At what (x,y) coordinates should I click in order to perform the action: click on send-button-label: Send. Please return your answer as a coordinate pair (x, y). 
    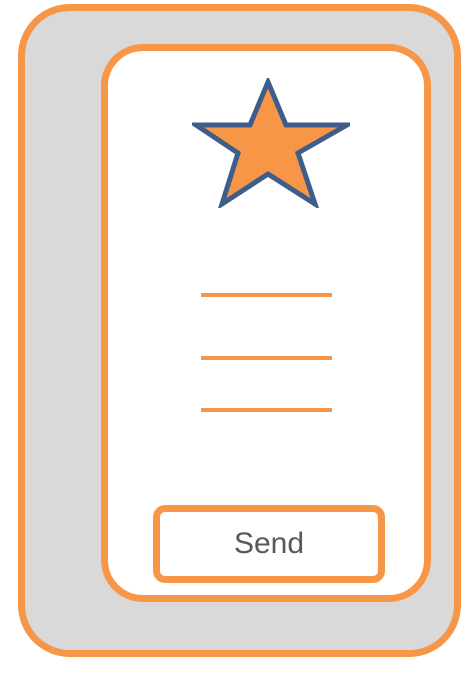
    Looking at the image, I should click on (269, 543).